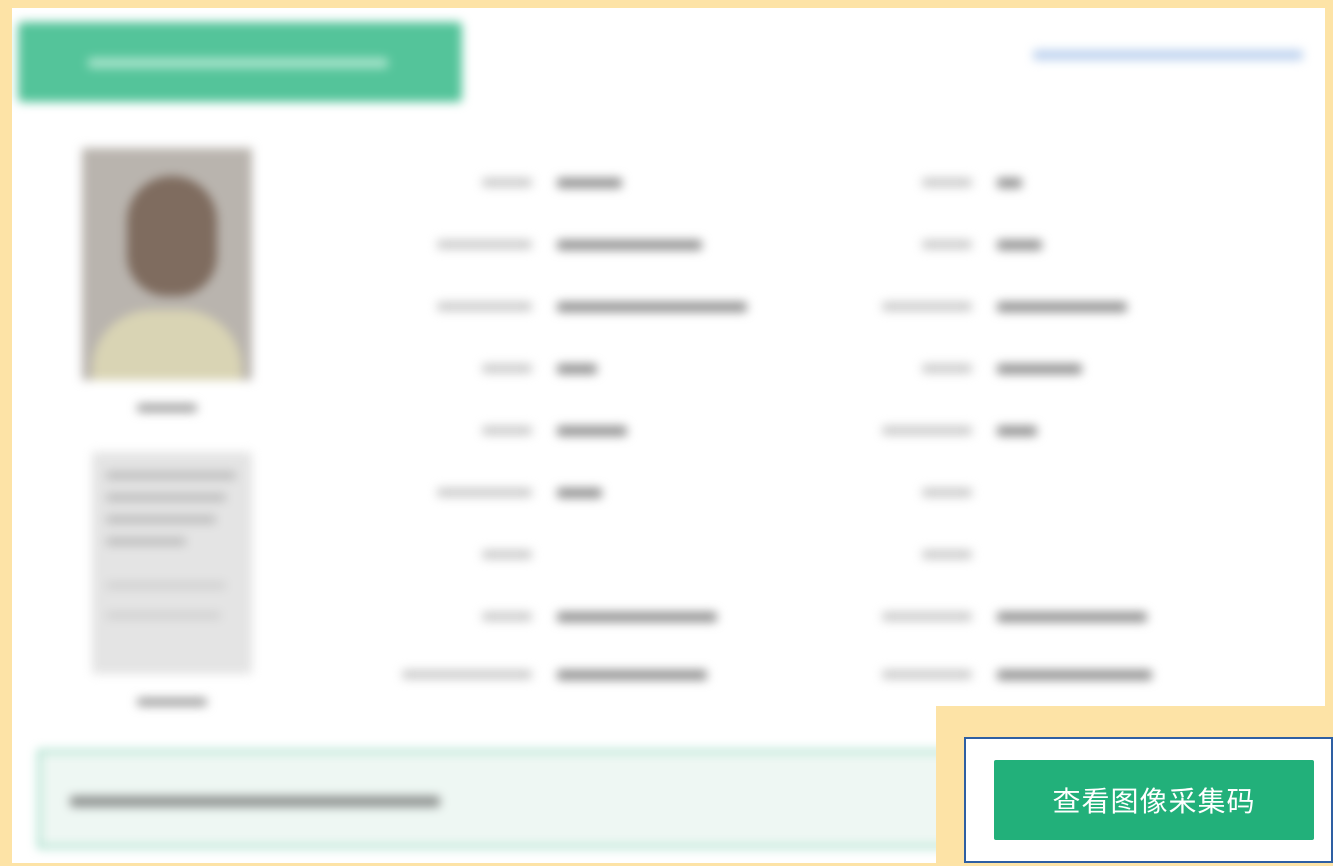  What do you see at coordinates (1154, 800) in the screenshot?
I see `view-image-code-button: 查看图像采集码` at bounding box center [1154, 800].